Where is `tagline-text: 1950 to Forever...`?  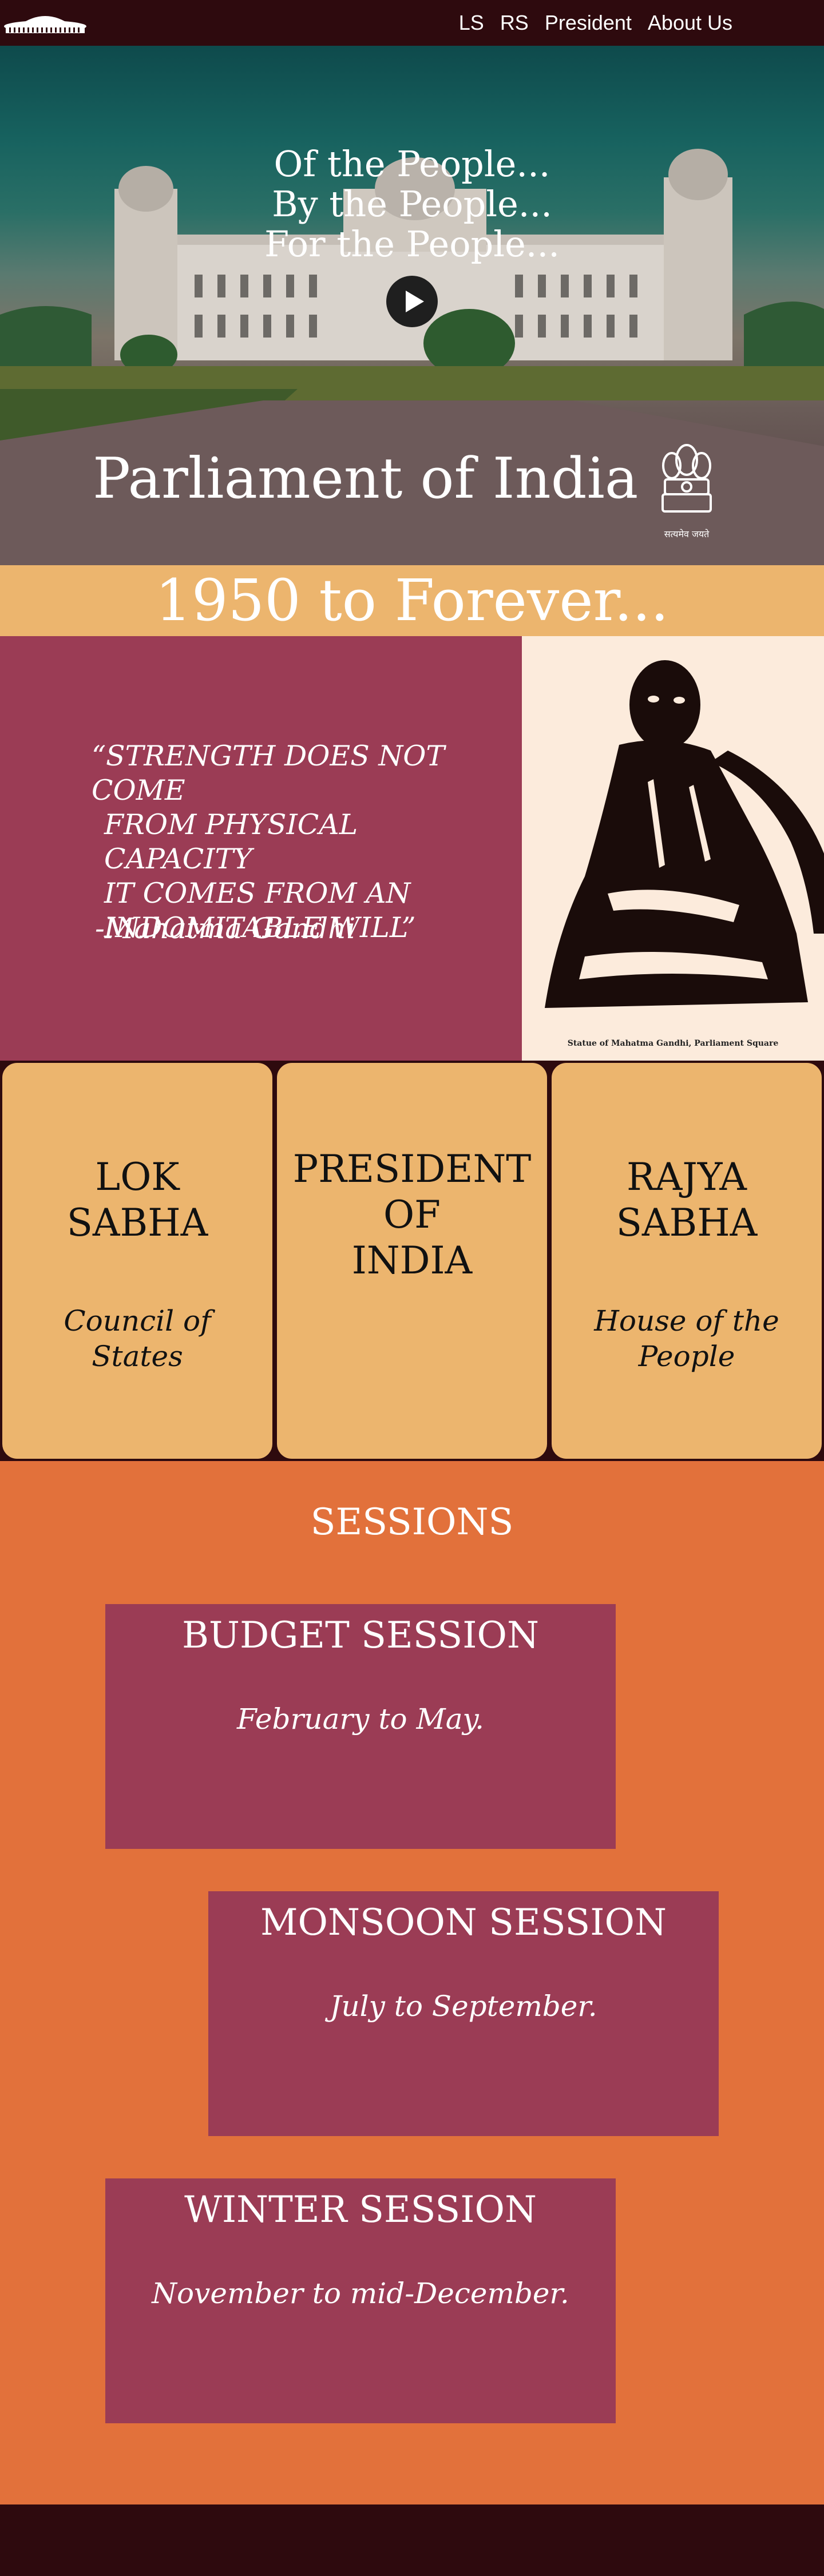
tagline-text: 1950 to Forever... is located at coordinates (412, 600).